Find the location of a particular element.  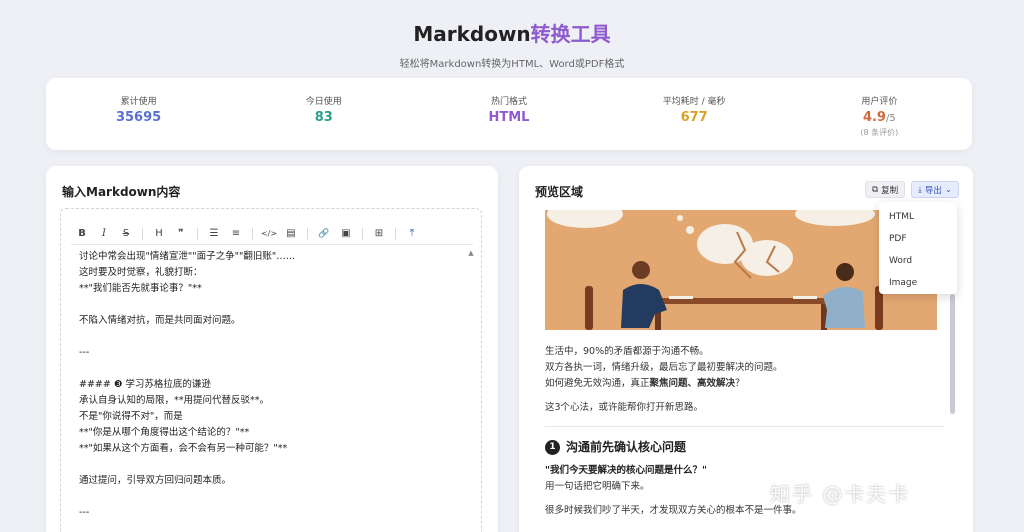

watermark: 知乎 @卡夫卡 is located at coordinates (840, 494).